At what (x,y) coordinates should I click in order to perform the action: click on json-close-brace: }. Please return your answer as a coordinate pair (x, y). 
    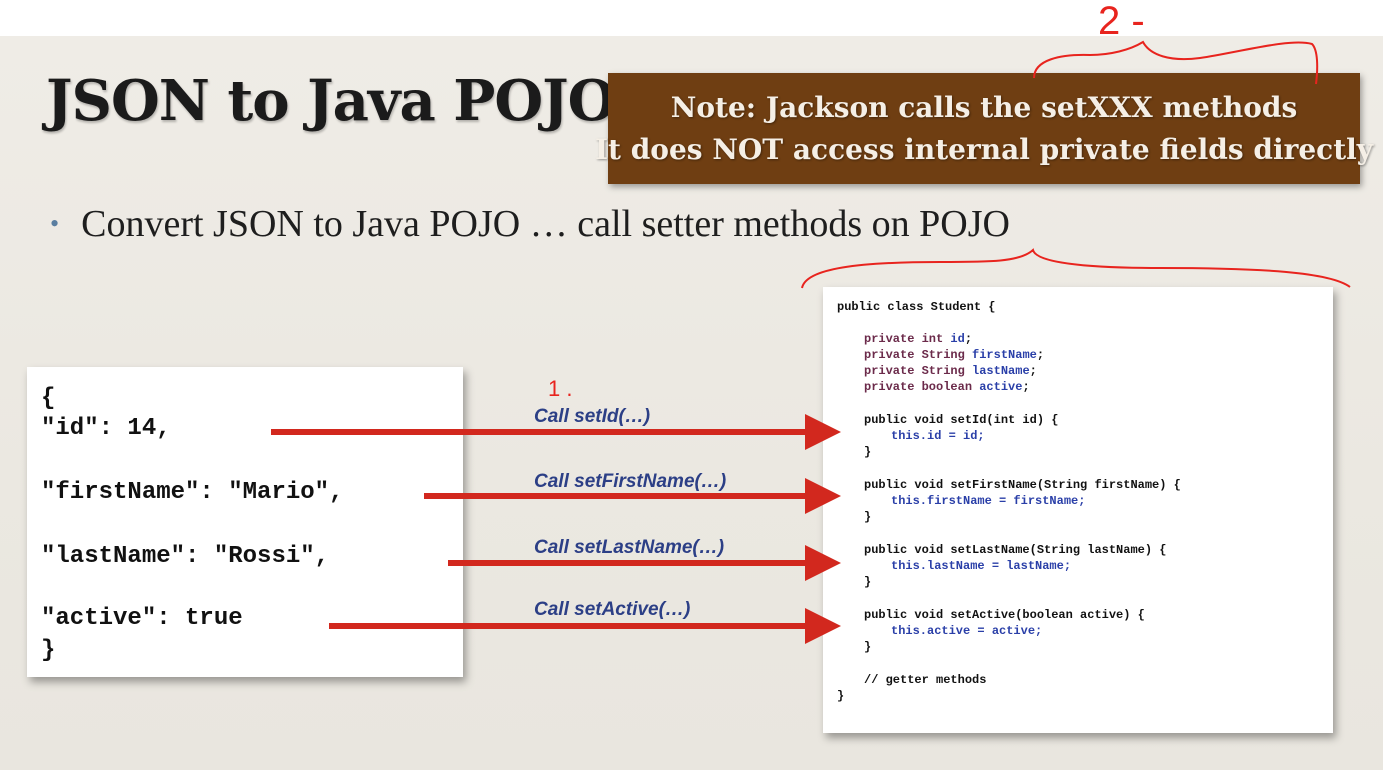
    Looking at the image, I should click on (48, 650).